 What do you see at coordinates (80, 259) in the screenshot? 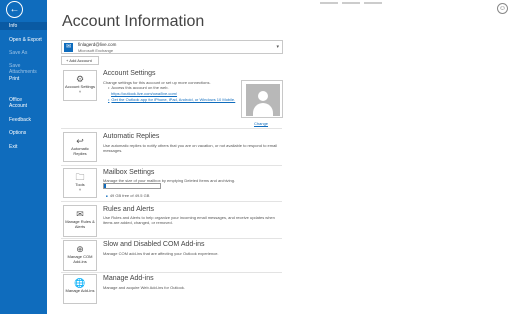
I see `manage-com-tile-label: Manage COM Add-ins` at bounding box center [80, 259].